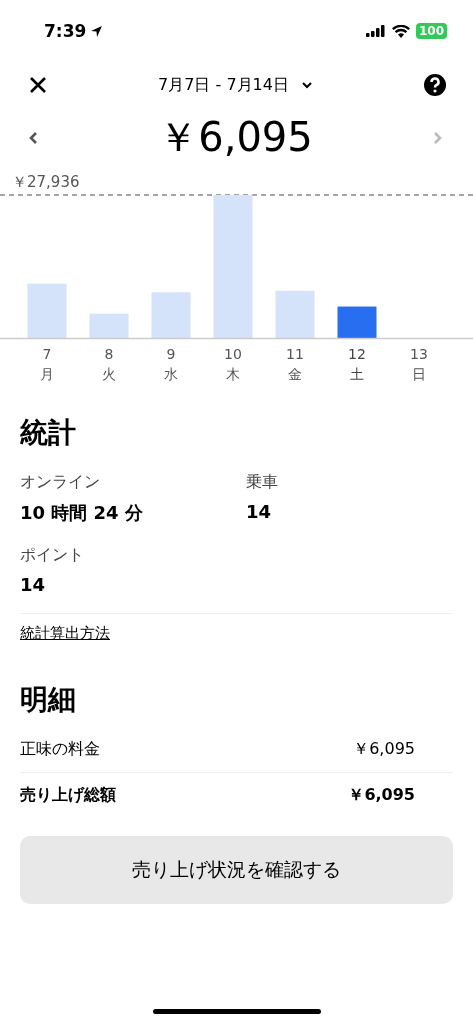  Describe the element at coordinates (65, 31) in the screenshot. I see `status-time: 7:39` at that location.